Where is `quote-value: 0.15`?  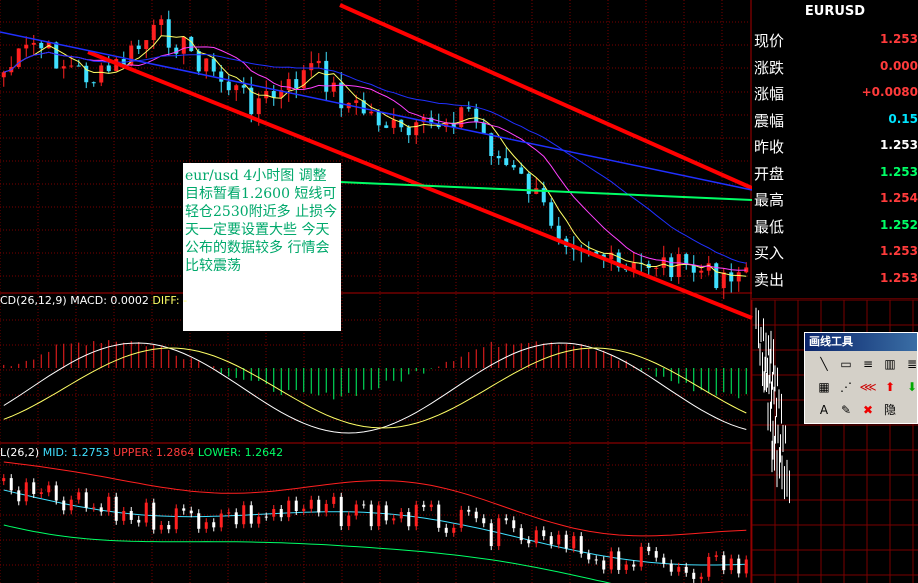 quote-value: 0.15 is located at coordinates (903, 118).